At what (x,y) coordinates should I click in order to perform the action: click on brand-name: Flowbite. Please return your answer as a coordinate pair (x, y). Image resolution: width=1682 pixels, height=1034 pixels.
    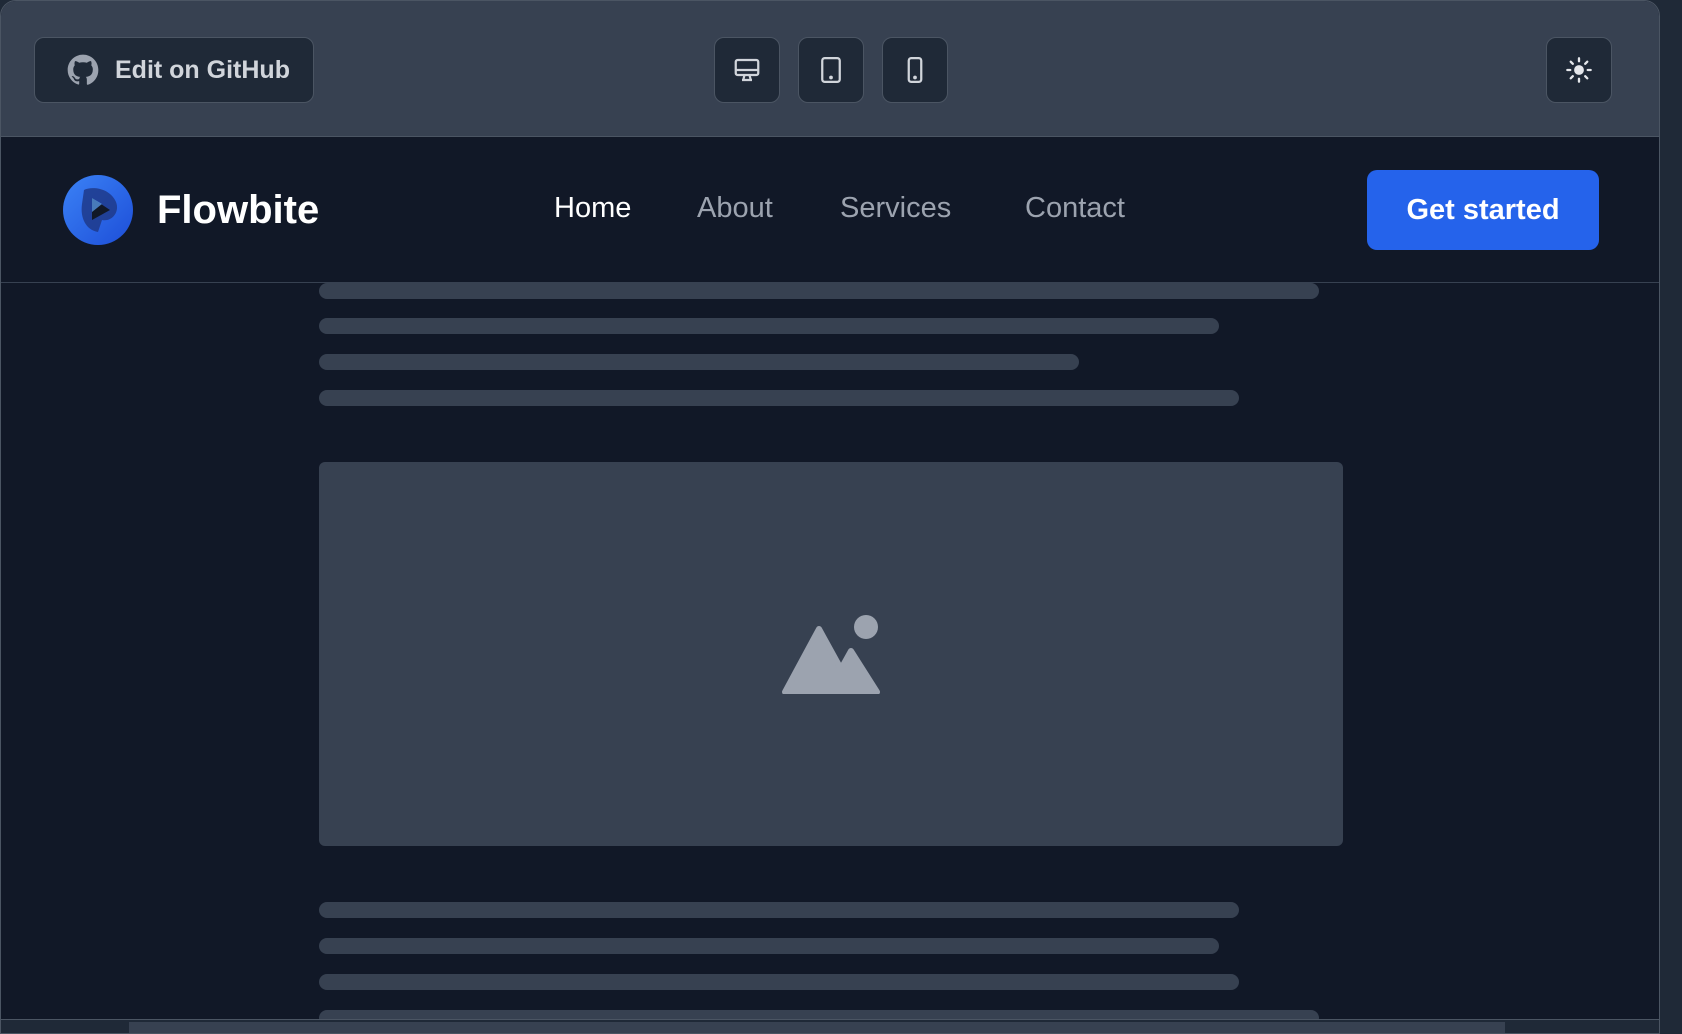
    Looking at the image, I should click on (238, 209).